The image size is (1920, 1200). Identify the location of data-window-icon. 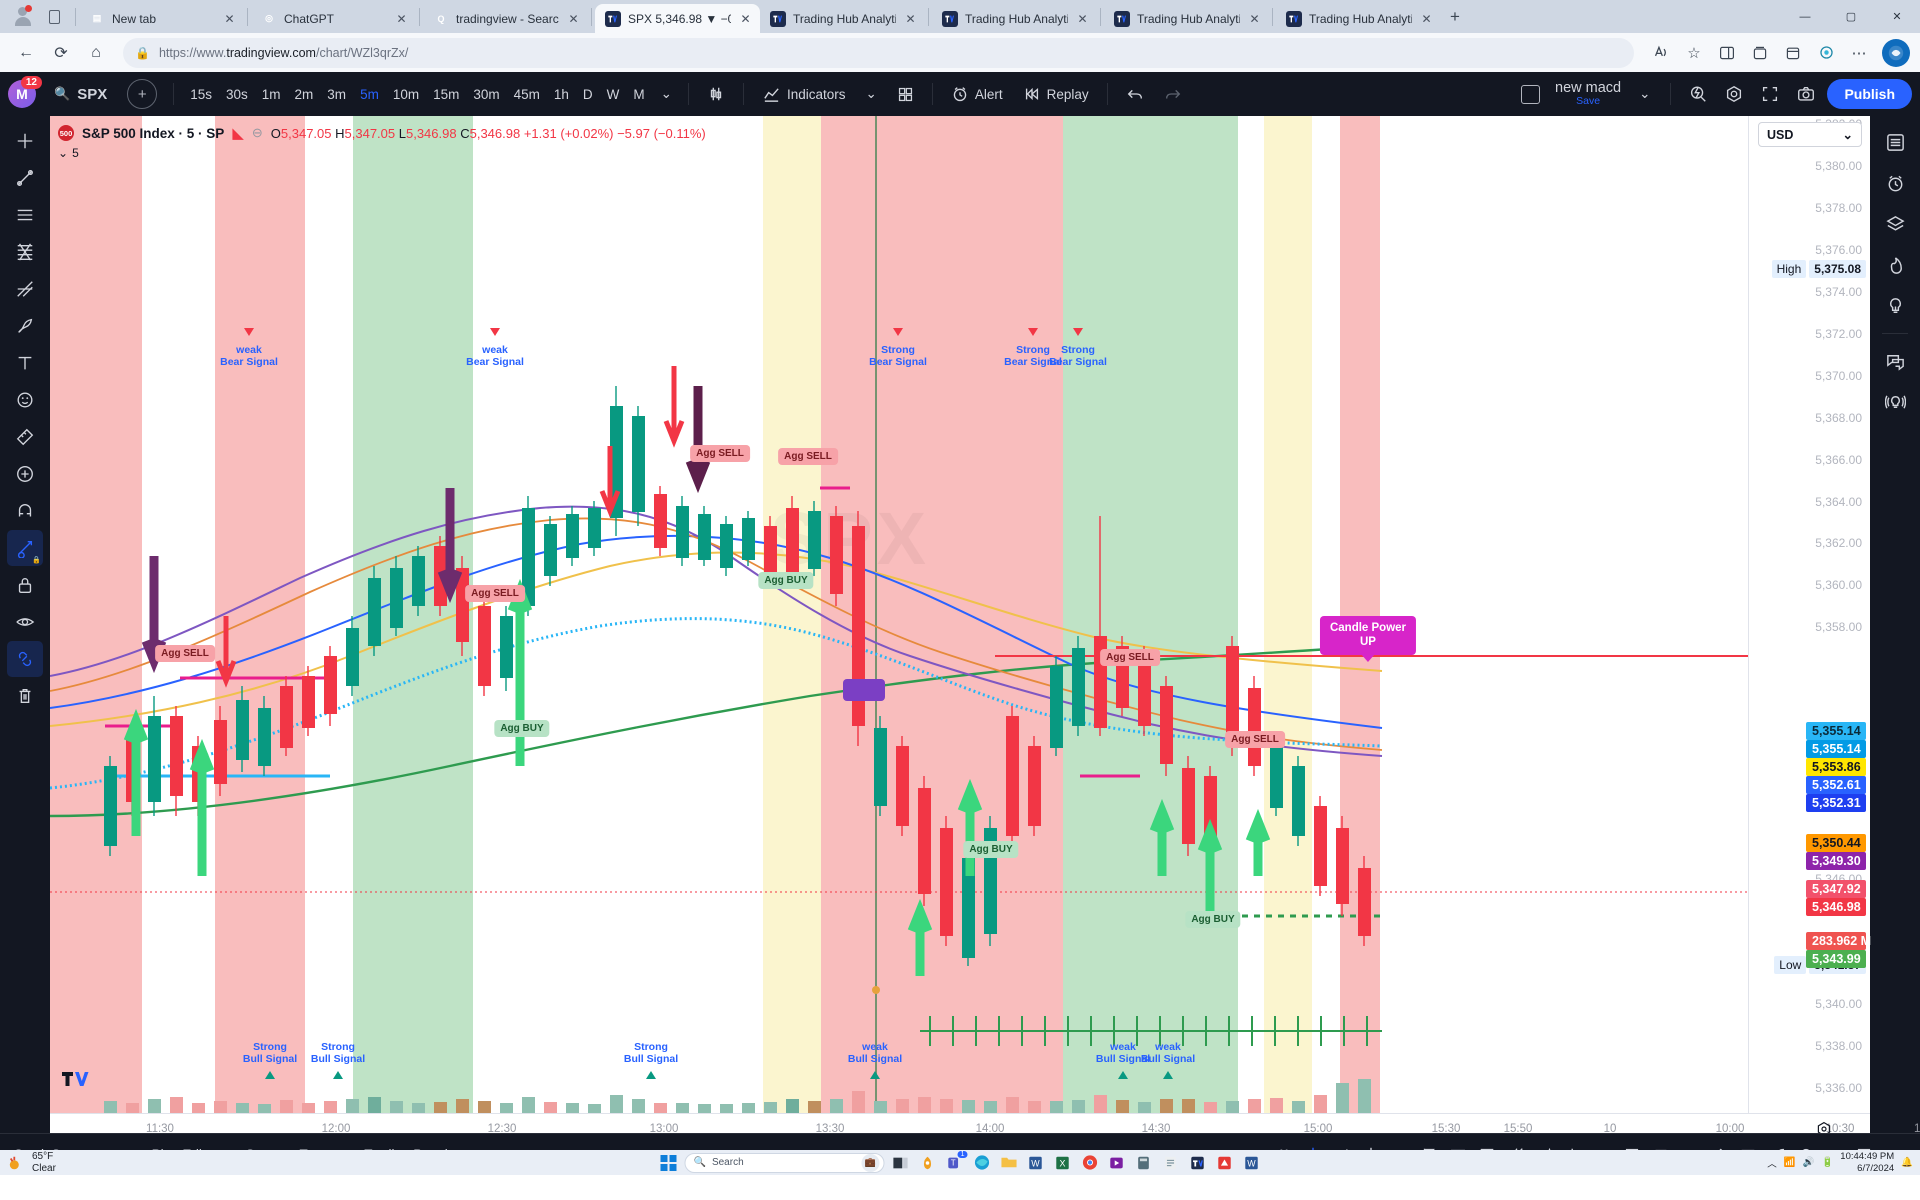
(1895, 224).